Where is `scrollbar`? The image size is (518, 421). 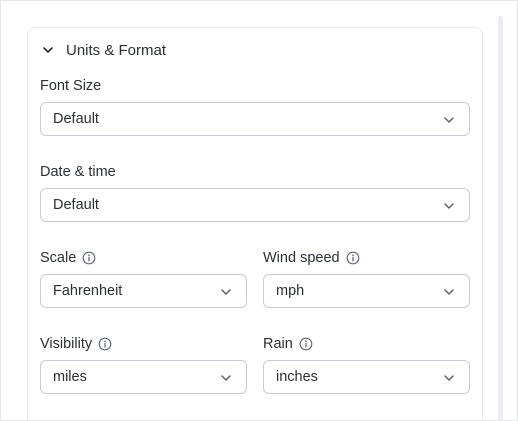
scrollbar is located at coordinates (500, 218).